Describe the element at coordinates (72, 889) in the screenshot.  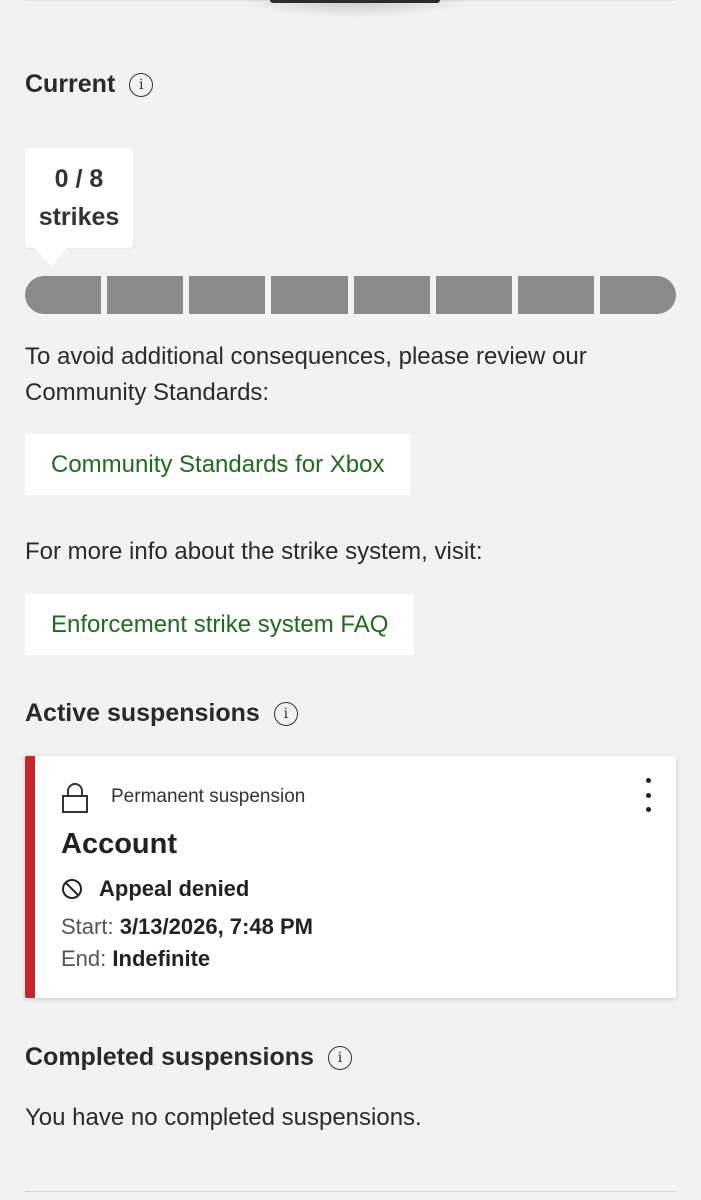
I see `blocked-icon` at that location.